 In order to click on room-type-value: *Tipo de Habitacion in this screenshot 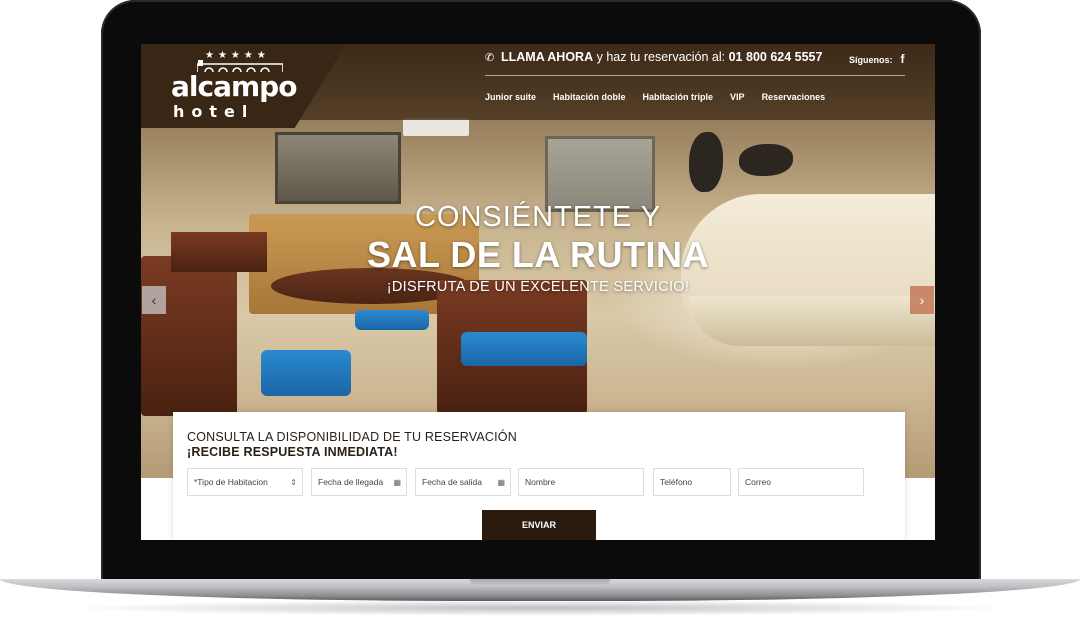, I will do `click(231, 482)`.